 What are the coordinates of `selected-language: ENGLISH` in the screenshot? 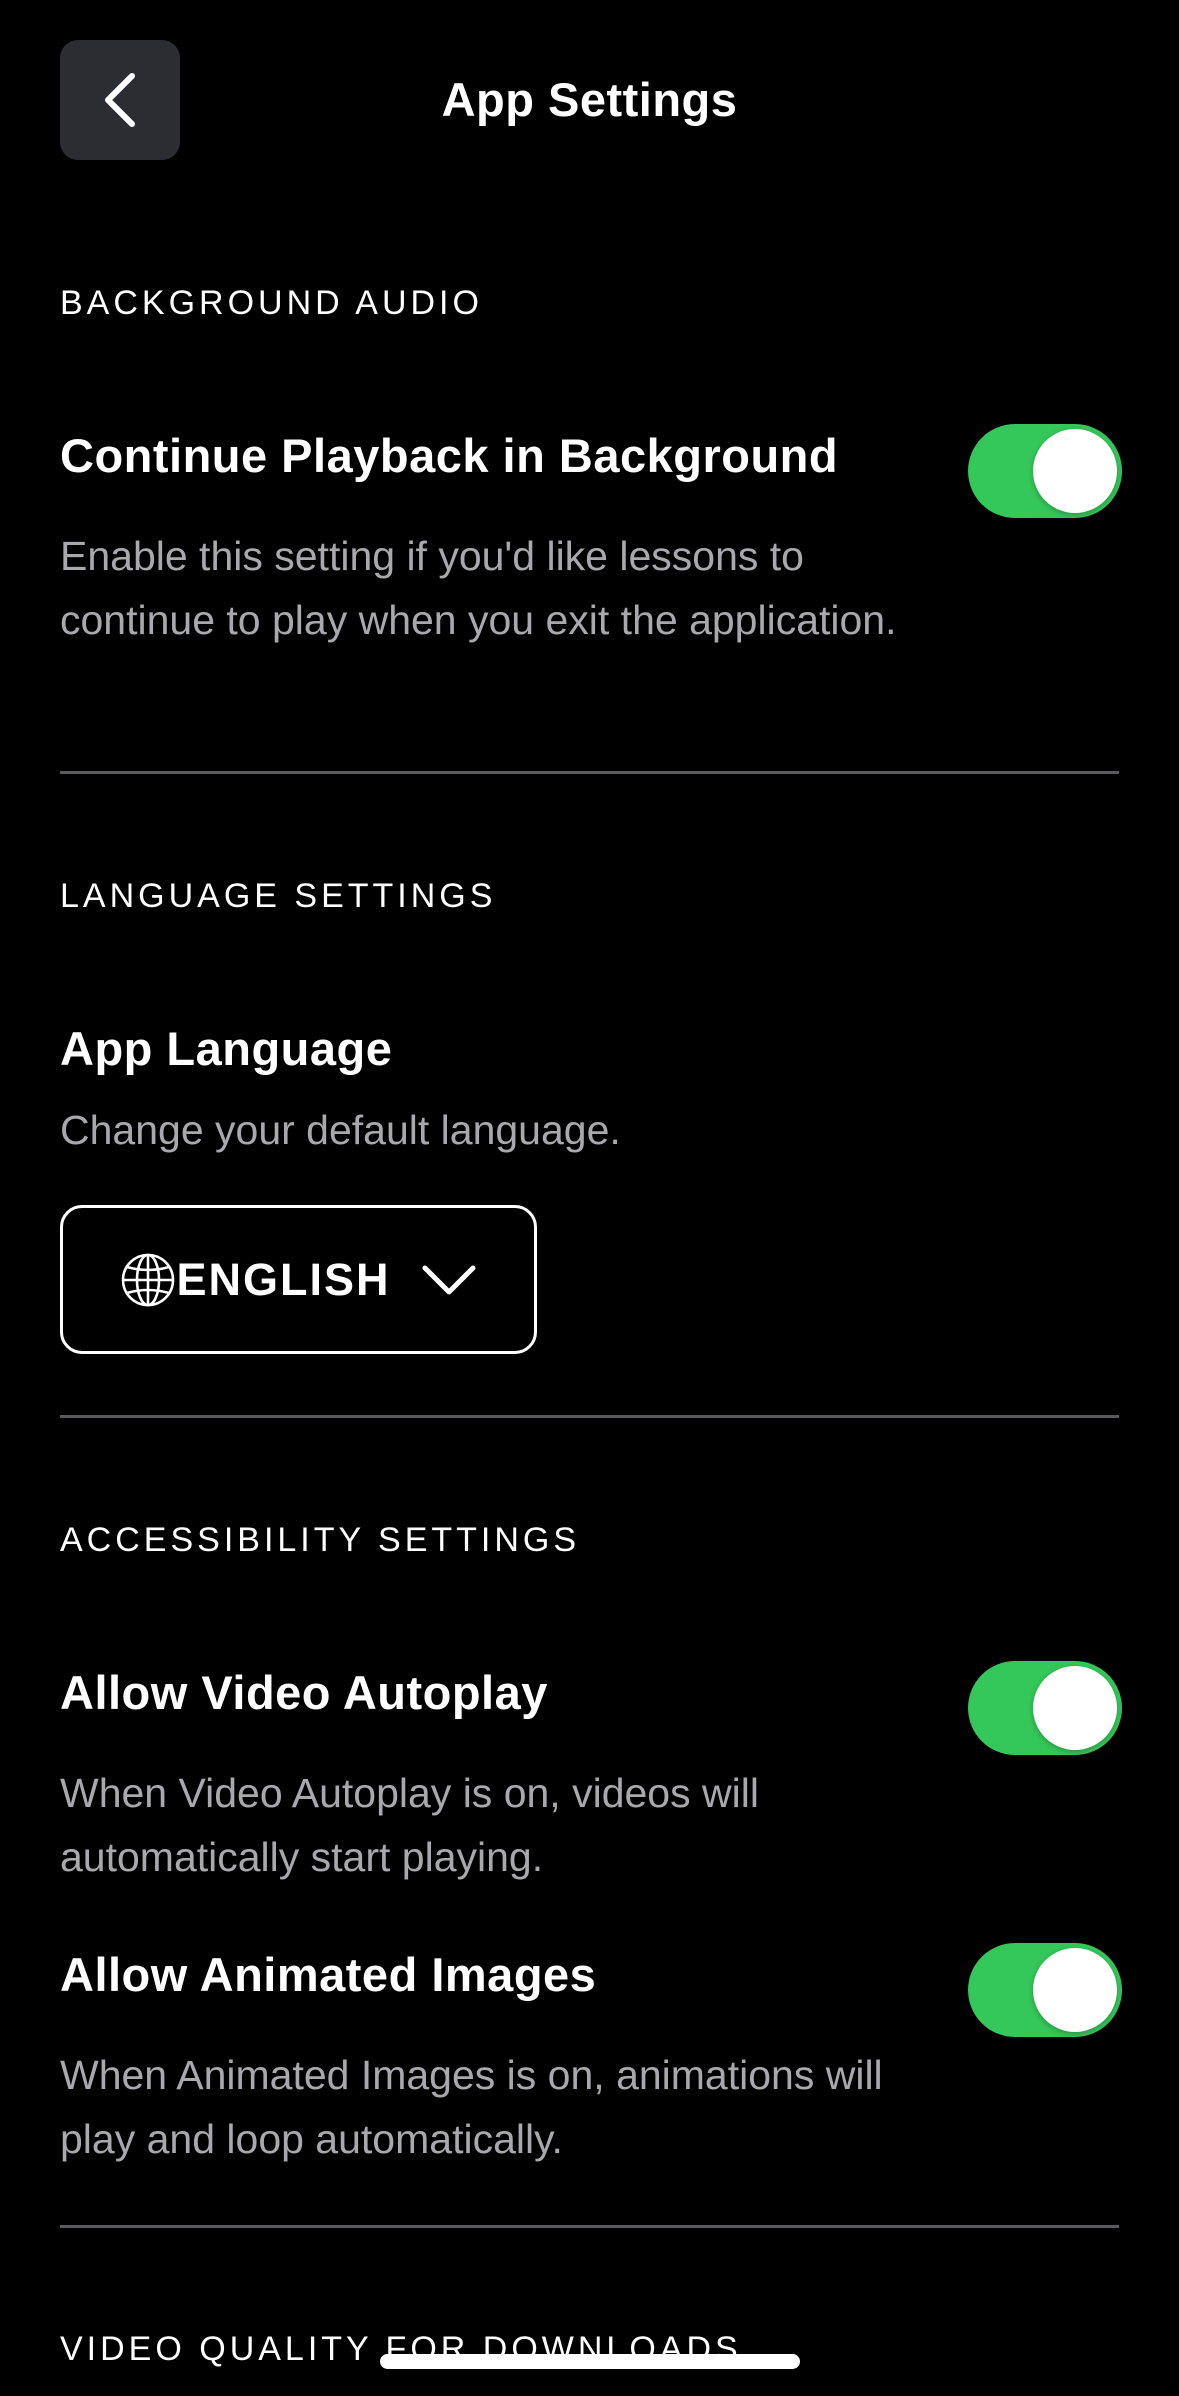 It's located at (283, 1279).